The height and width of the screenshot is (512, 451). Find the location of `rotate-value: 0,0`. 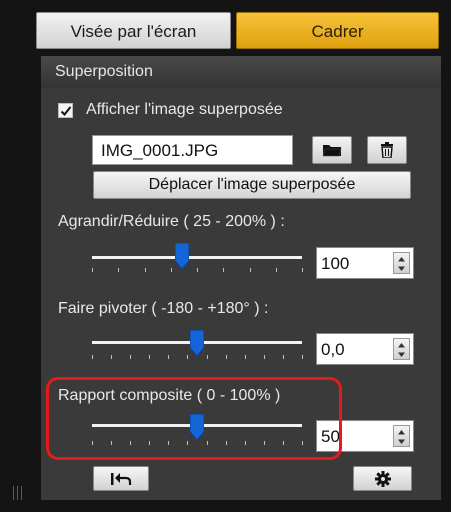

rotate-value: 0,0 is located at coordinates (333, 349).